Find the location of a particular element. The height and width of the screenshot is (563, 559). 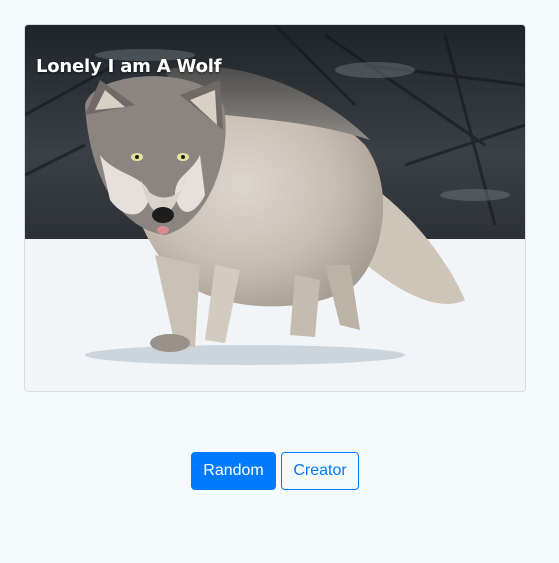

creator-button: Creator is located at coordinates (320, 471).